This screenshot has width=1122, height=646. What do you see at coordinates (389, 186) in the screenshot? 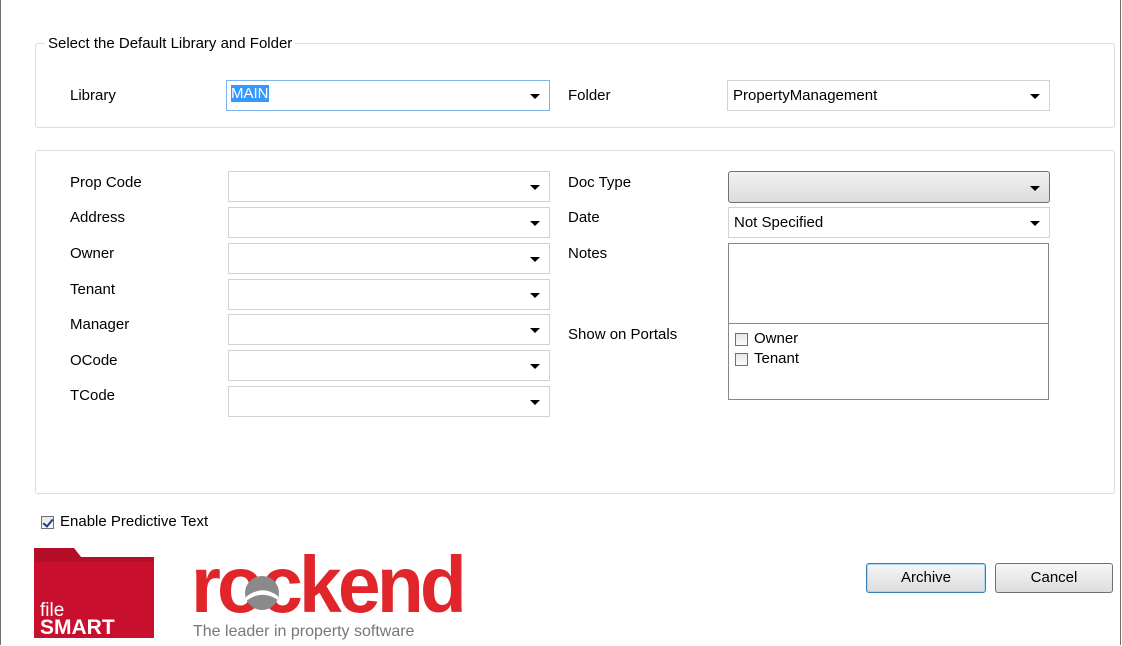
I see `prop-code-combo` at bounding box center [389, 186].